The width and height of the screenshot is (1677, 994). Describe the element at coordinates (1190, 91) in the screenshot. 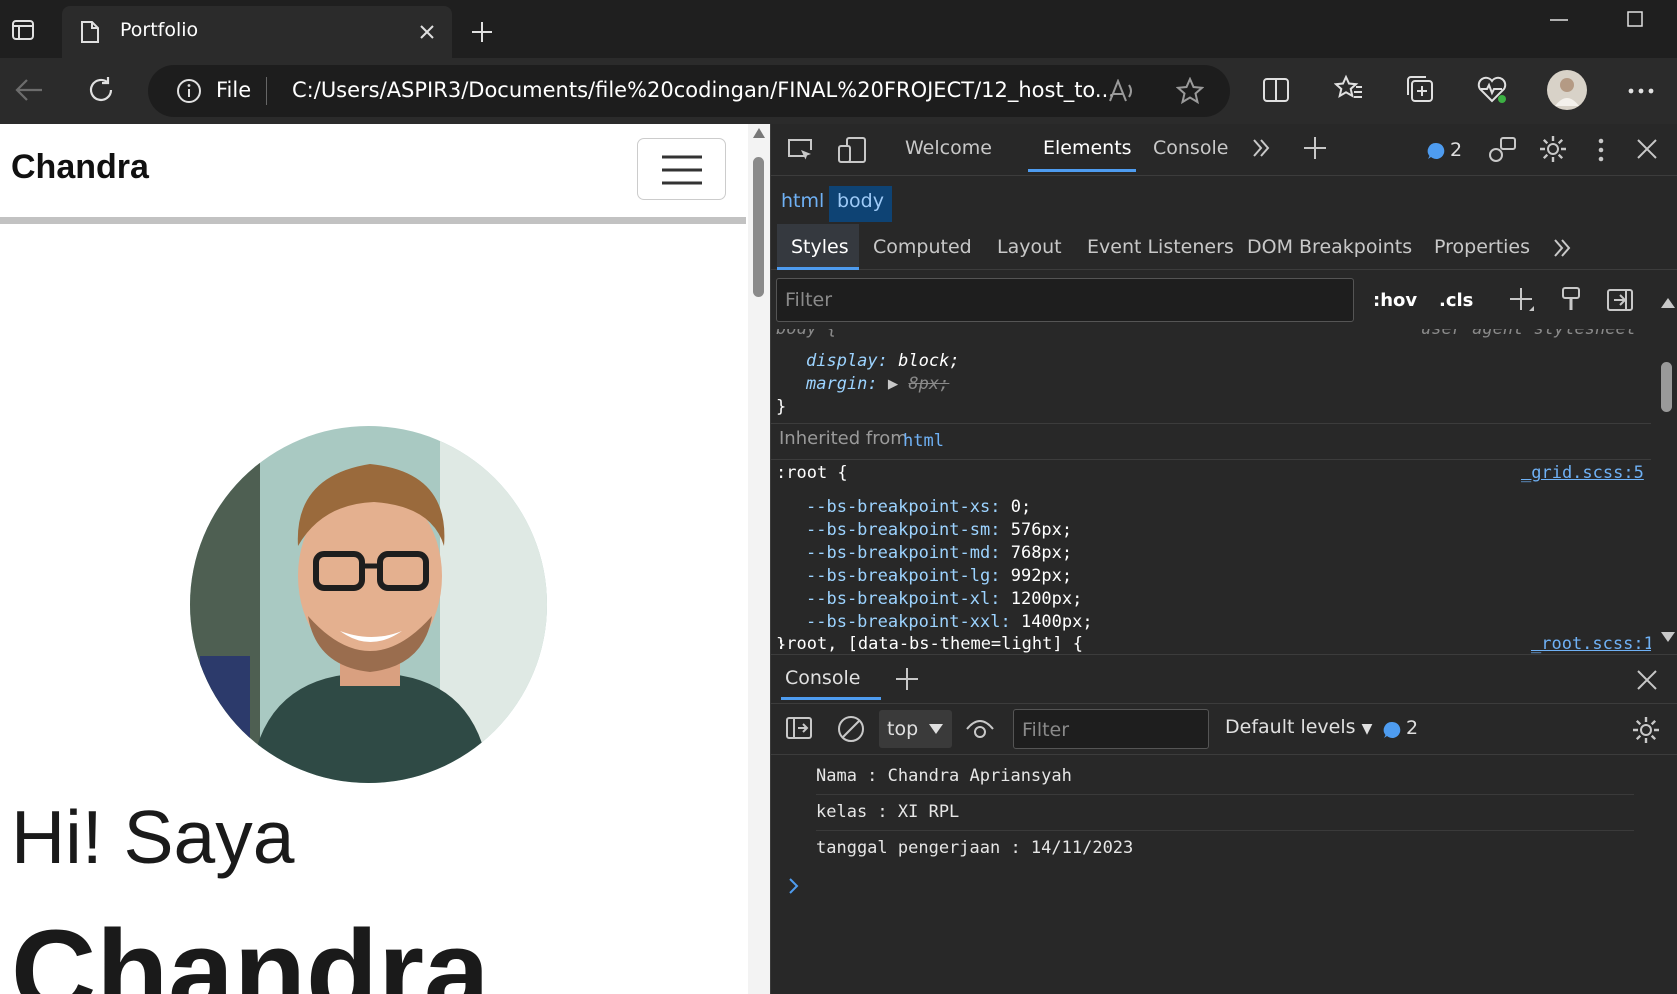

I see `favorite-star-icon` at that location.